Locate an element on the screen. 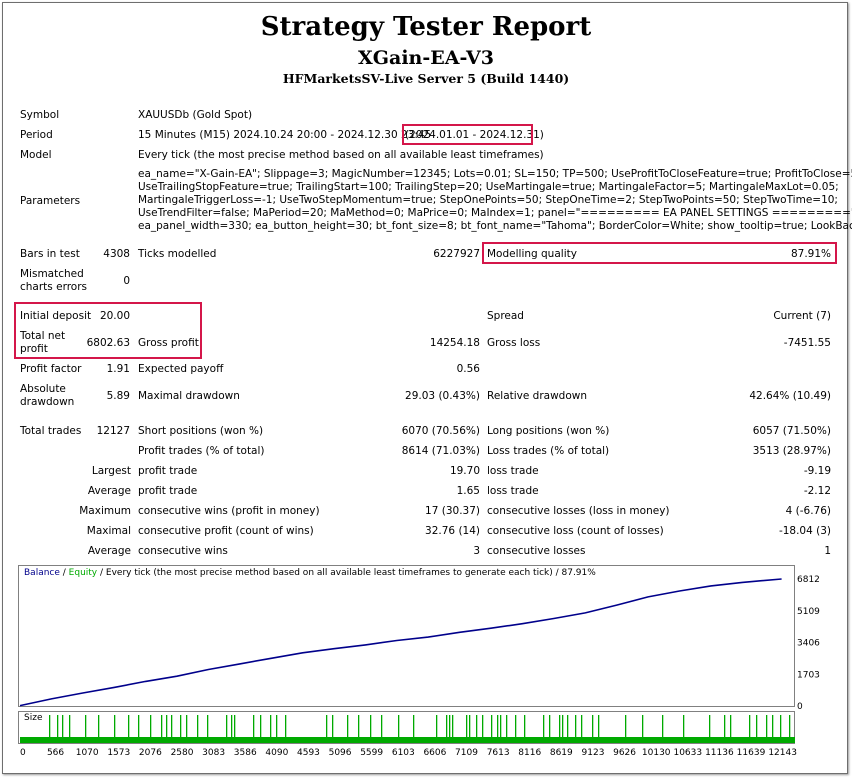 The width and height of the screenshot is (852, 778). size-label: Size is located at coordinates (33, 718).